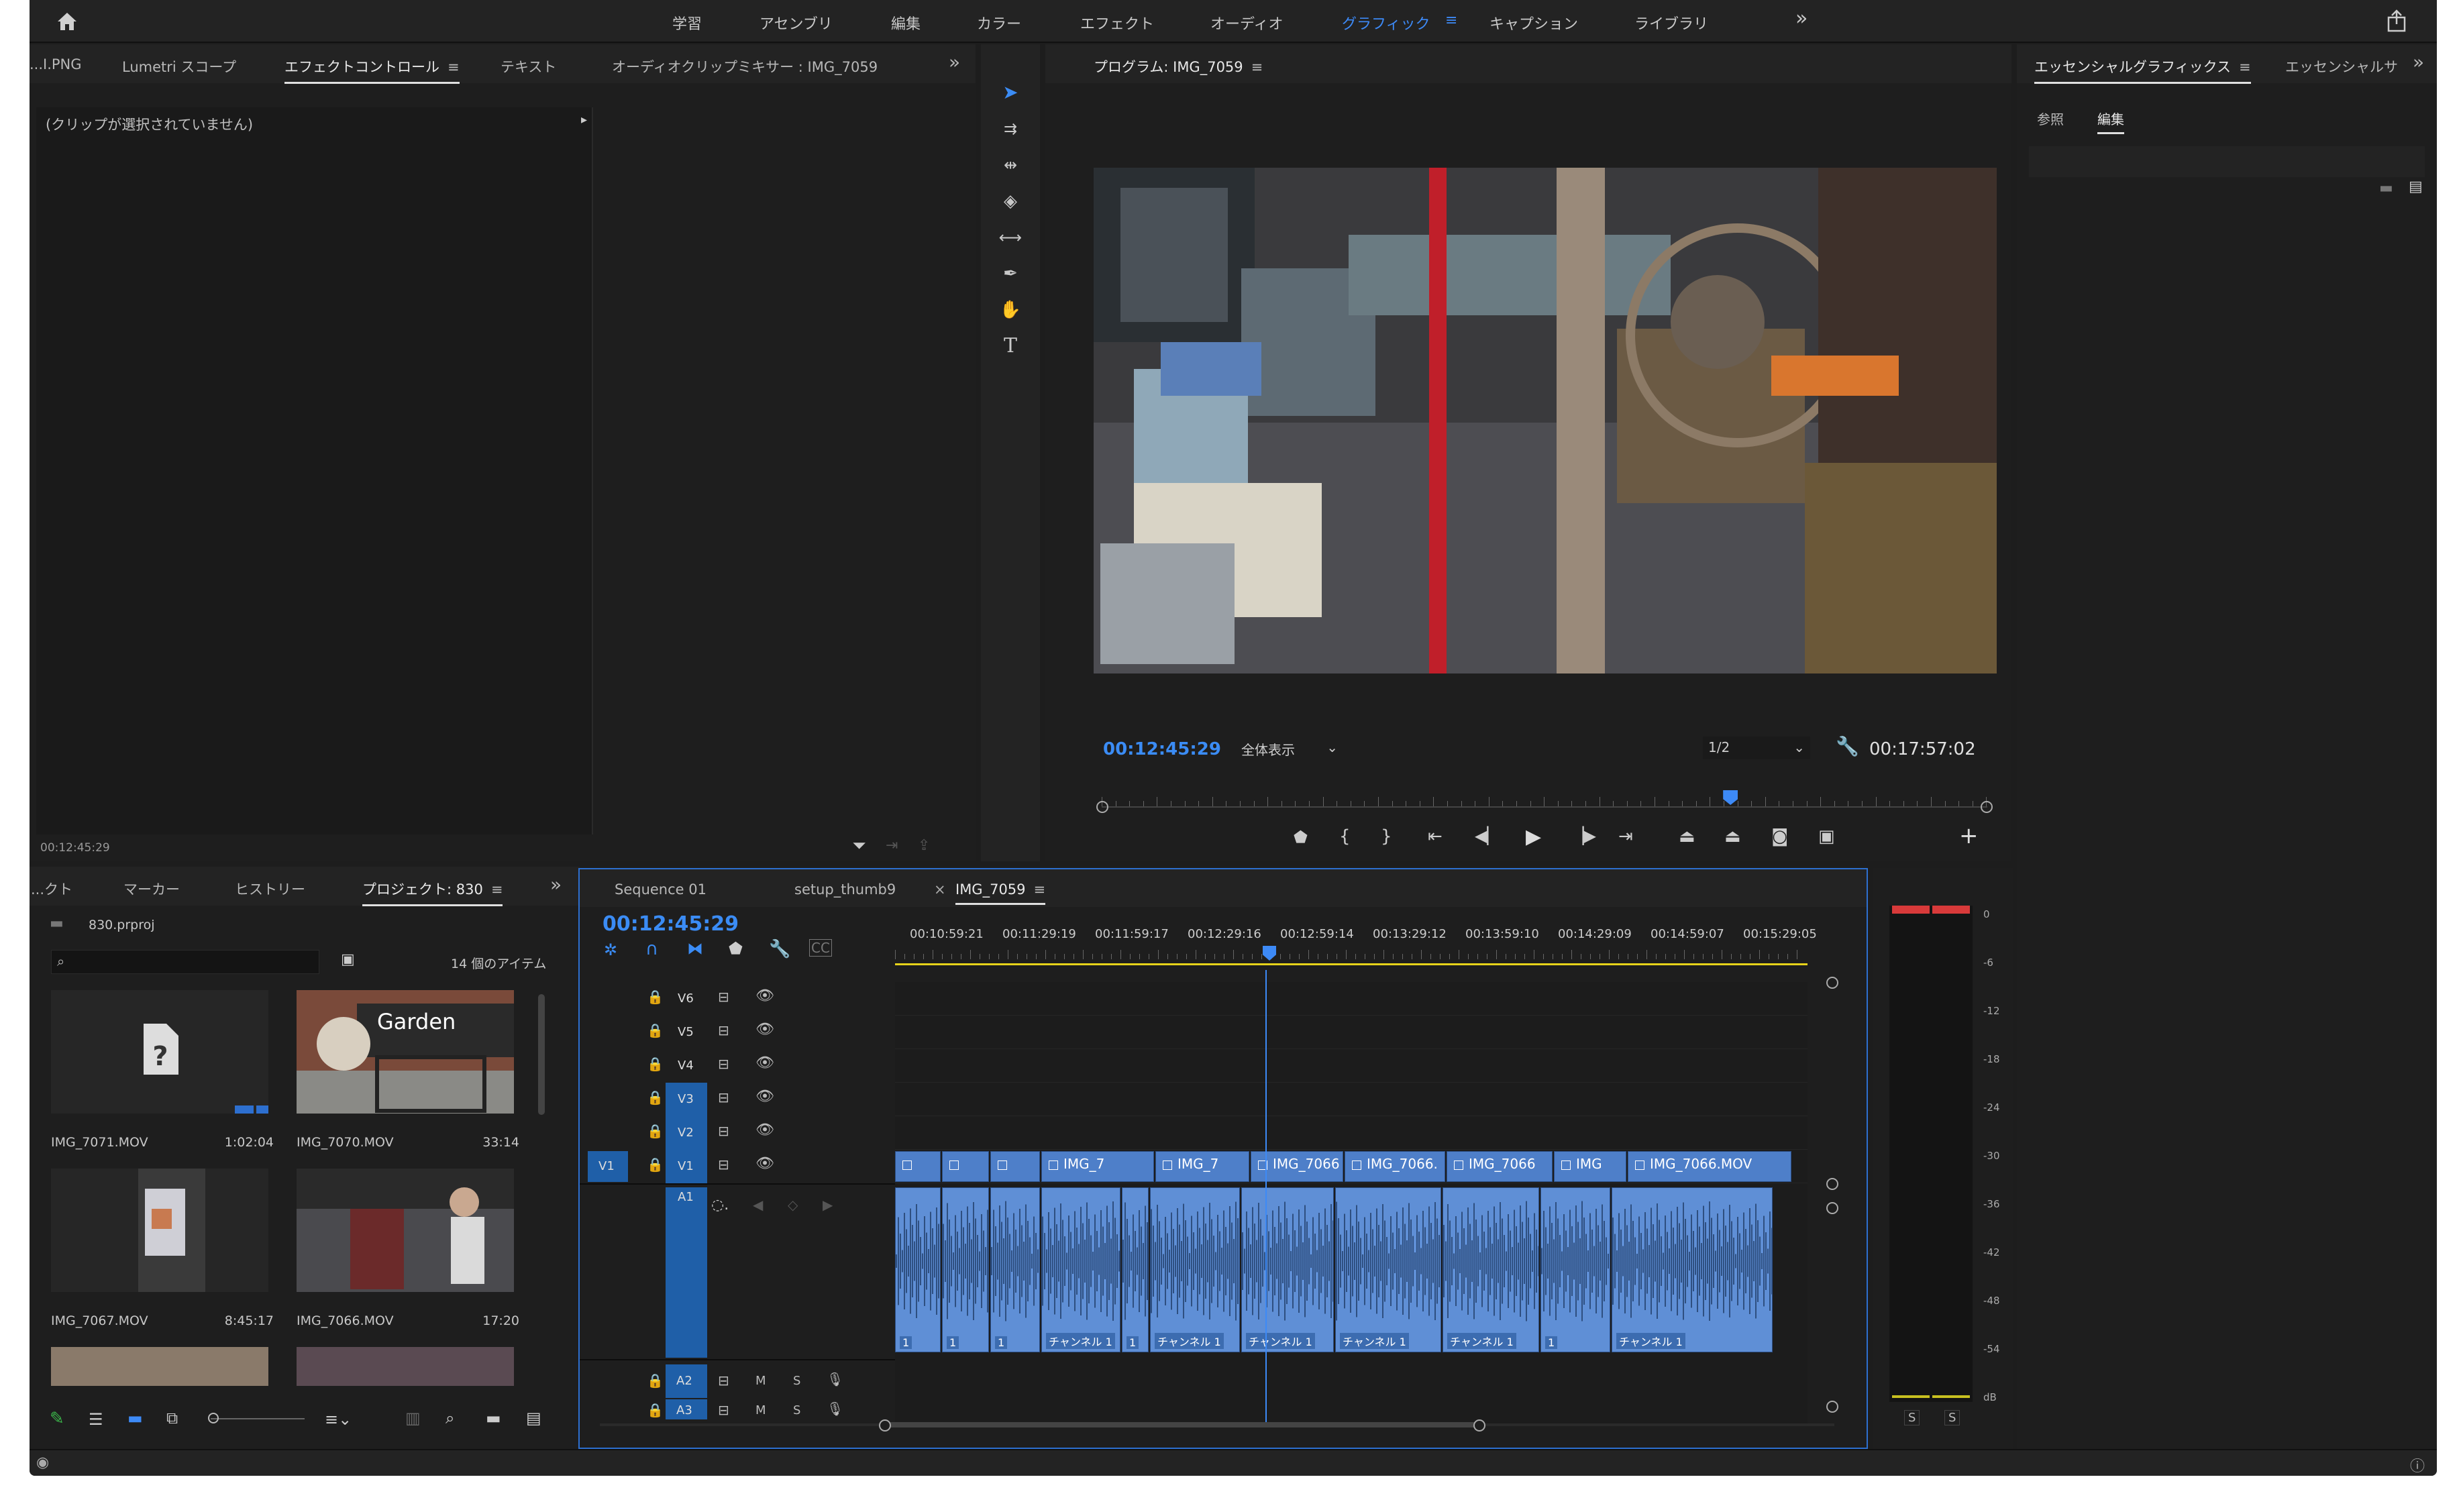 The width and height of the screenshot is (2461, 1512). Describe the element at coordinates (1545, 420) in the screenshot. I see `video-frame` at that location.